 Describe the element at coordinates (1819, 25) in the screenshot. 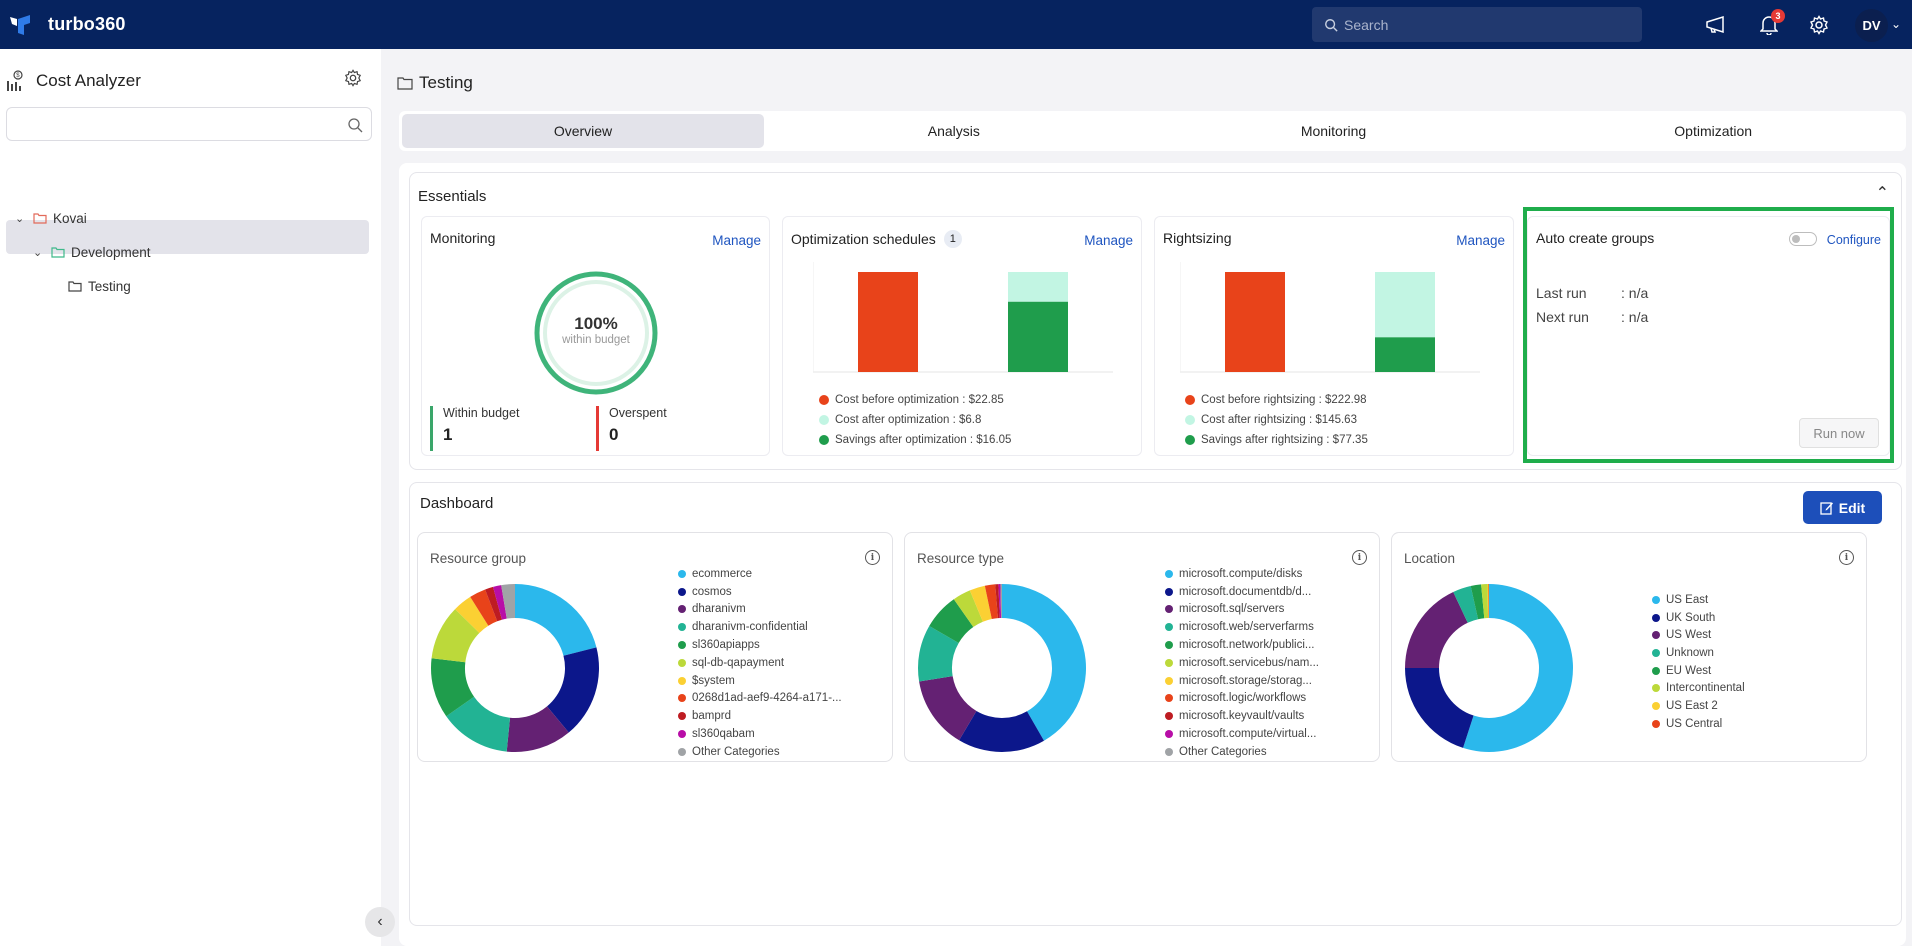

I see `settings-button` at that location.